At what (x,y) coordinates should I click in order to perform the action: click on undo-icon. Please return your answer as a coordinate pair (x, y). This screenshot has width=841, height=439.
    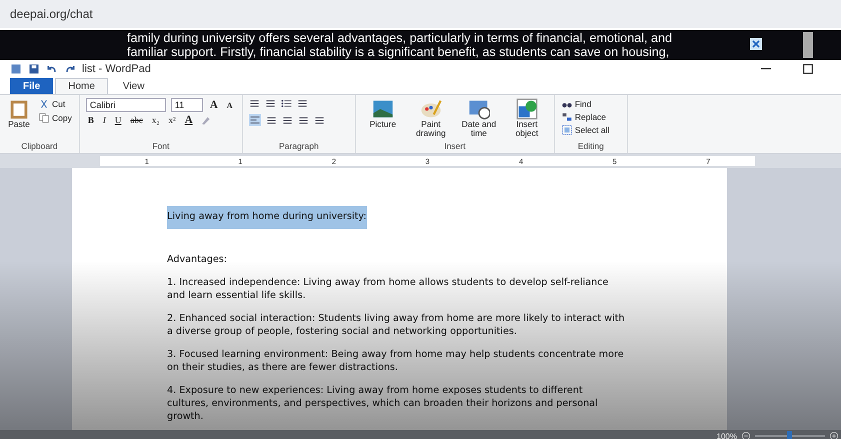
    Looking at the image, I should click on (52, 69).